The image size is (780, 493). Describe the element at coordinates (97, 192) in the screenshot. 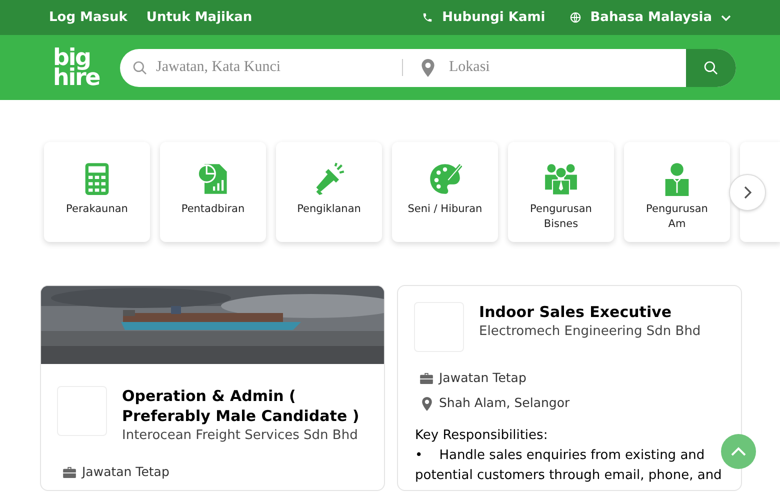

I see `category-card: Perakaunan` at that location.